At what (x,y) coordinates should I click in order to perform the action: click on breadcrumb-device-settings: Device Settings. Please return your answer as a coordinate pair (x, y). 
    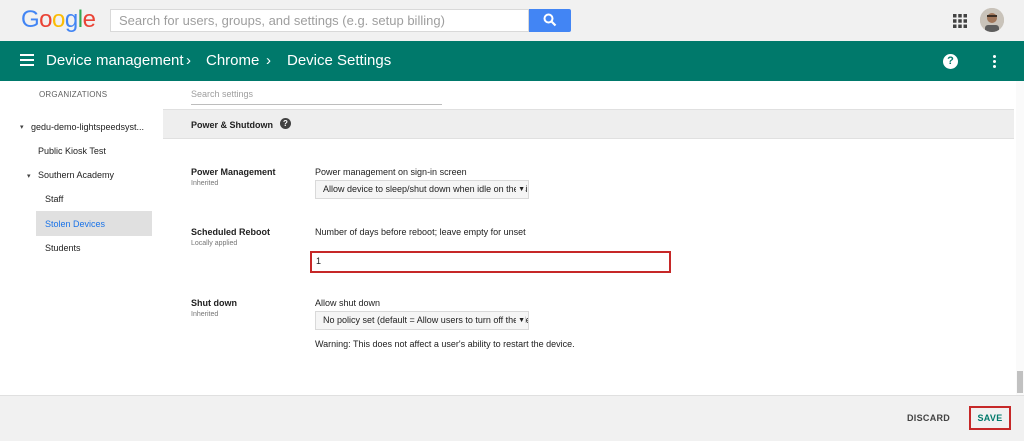
    Looking at the image, I should click on (339, 60).